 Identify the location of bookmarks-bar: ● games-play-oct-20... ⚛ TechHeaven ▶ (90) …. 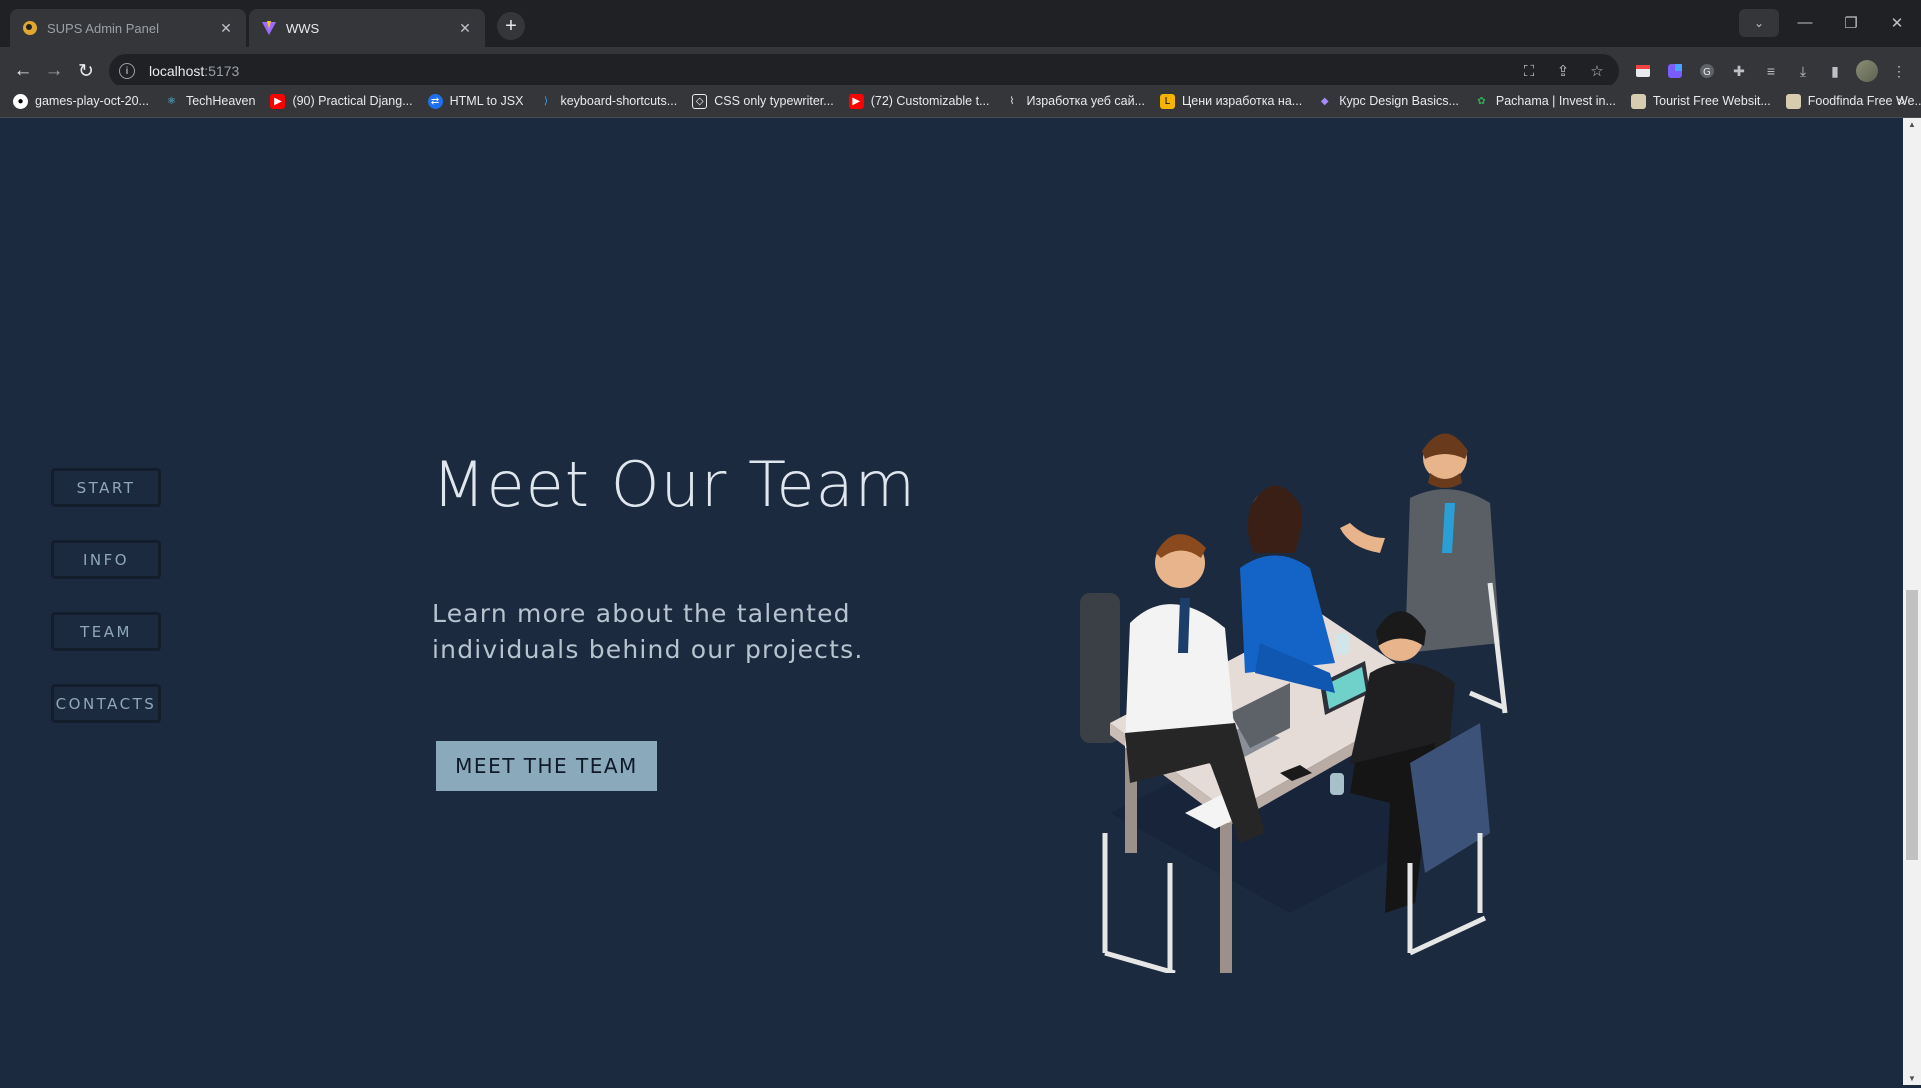
(960, 101).